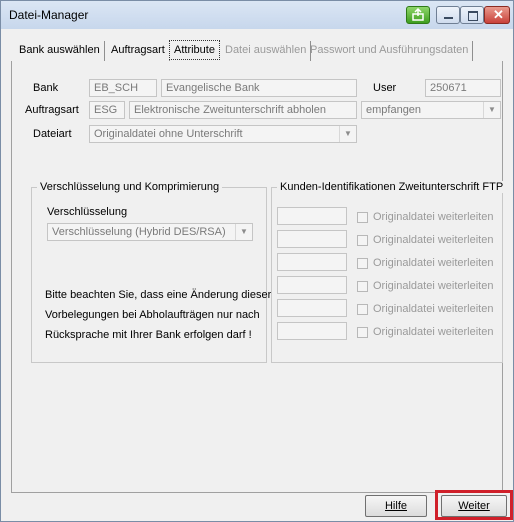  I want to click on maximize-button, so click(472, 15).